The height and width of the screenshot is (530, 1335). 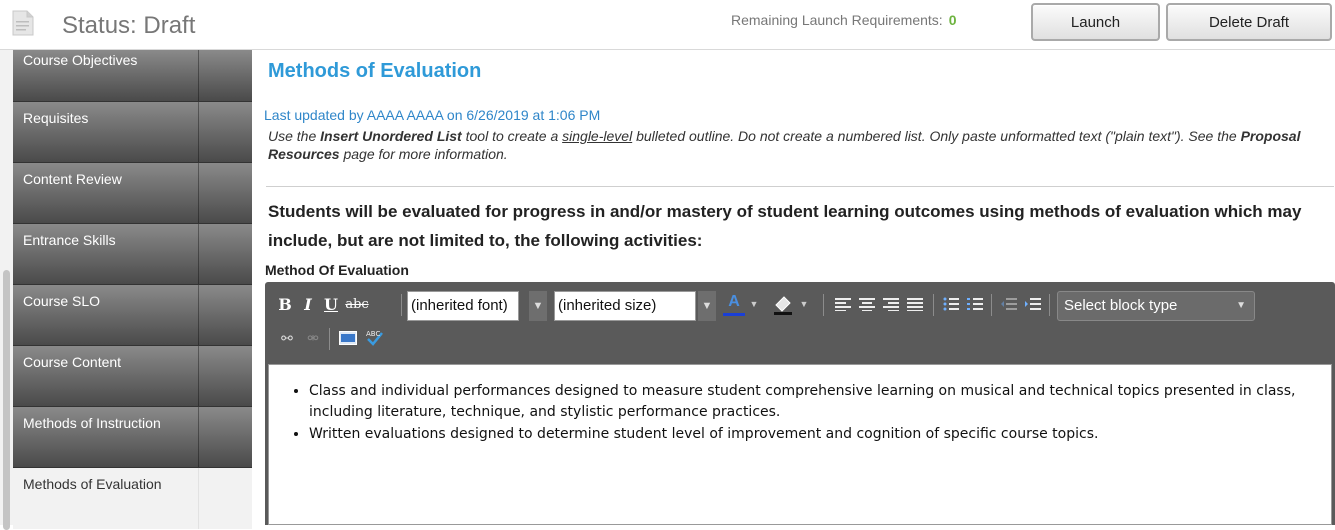 I want to click on method-of-evaluation-label: Method Of Evaluation, so click(x=337, y=270).